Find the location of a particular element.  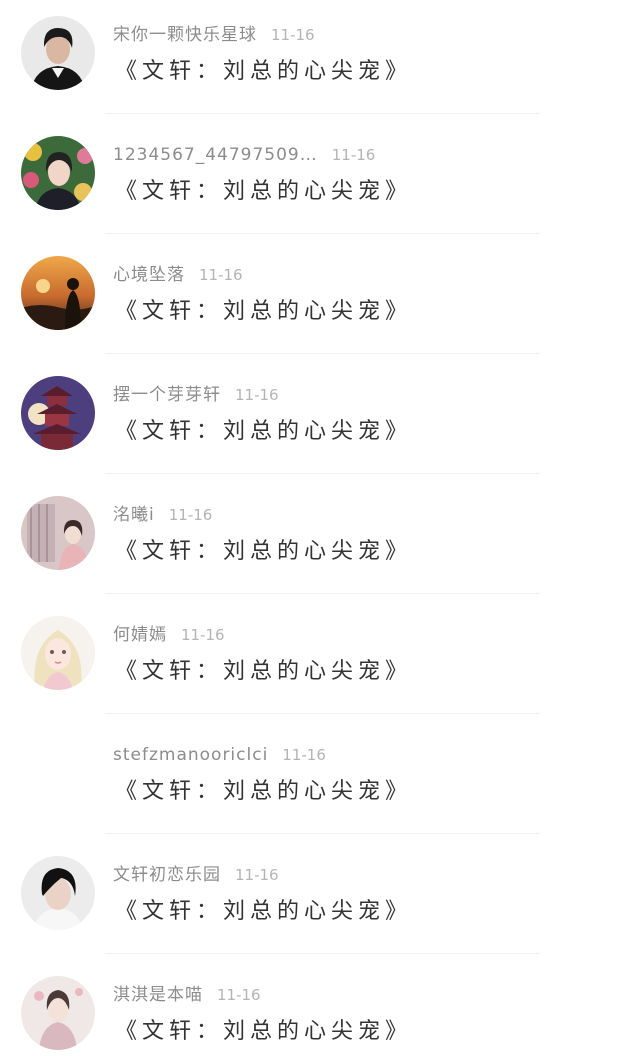

username: 洺曦i is located at coordinates (134, 515).